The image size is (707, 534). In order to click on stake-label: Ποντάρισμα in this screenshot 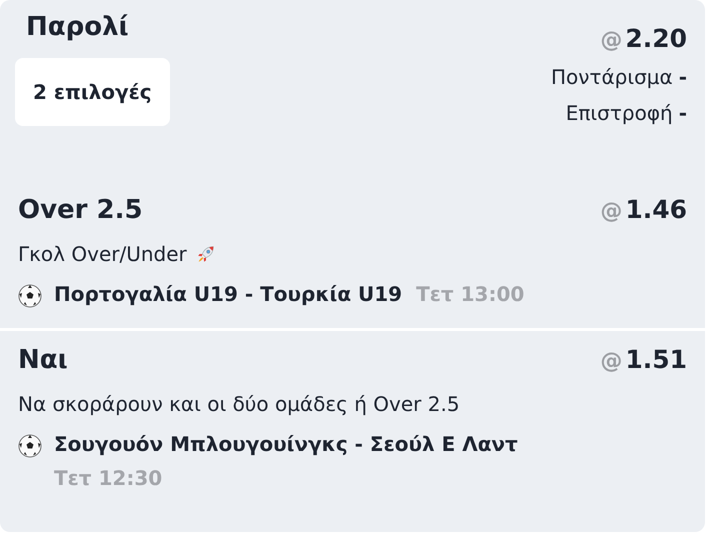, I will do `click(611, 77)`.